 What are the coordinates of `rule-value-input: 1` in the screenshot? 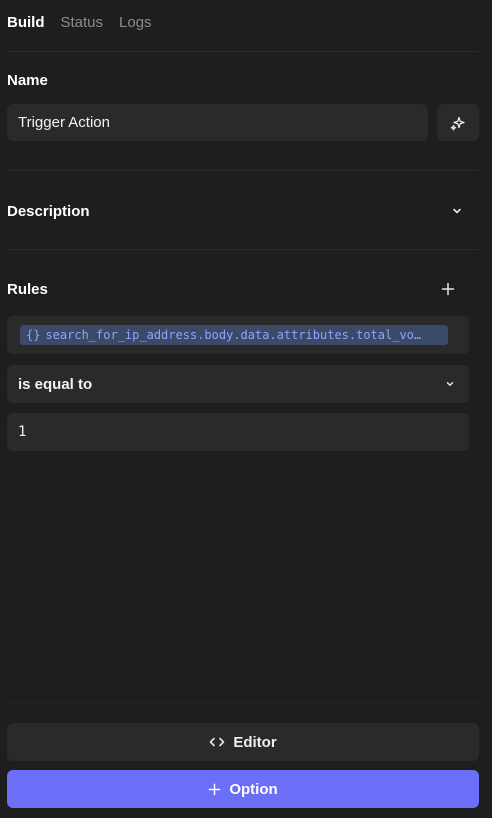 It's located at (238, 432).